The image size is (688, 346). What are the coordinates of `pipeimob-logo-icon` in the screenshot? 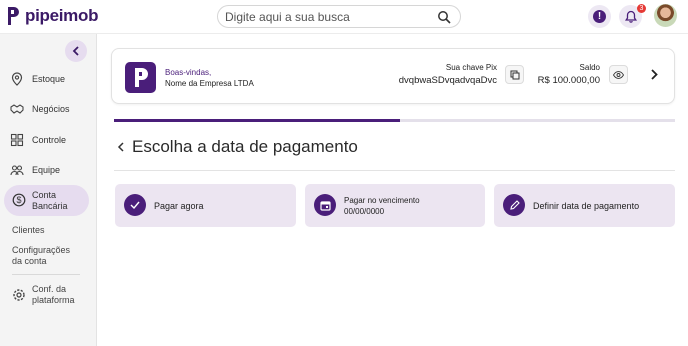 It's located at (13, 16).